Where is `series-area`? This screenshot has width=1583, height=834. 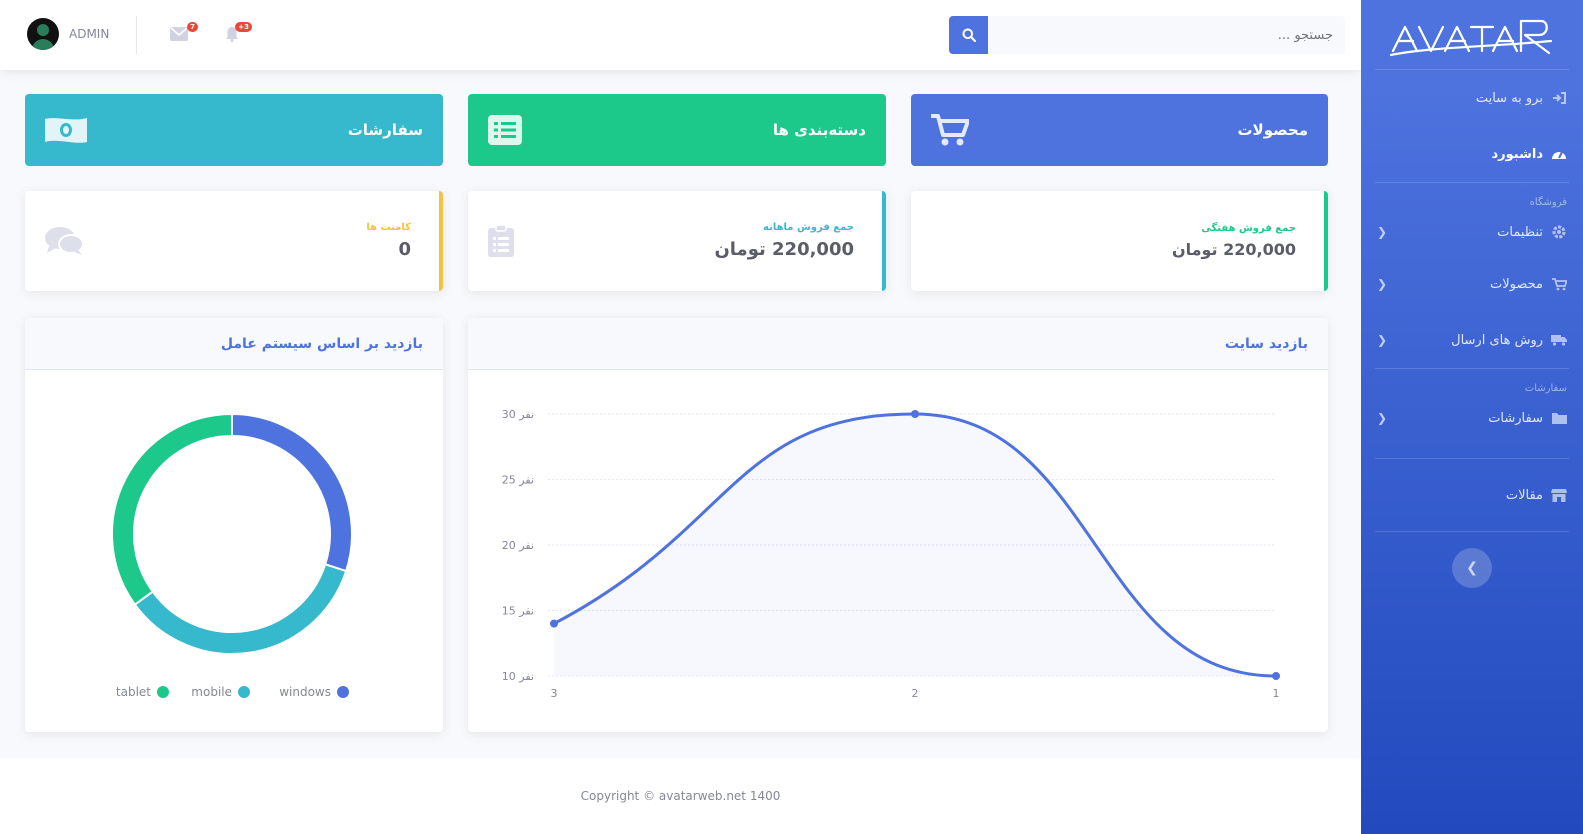 series-area is located at coordinates (915, 545).